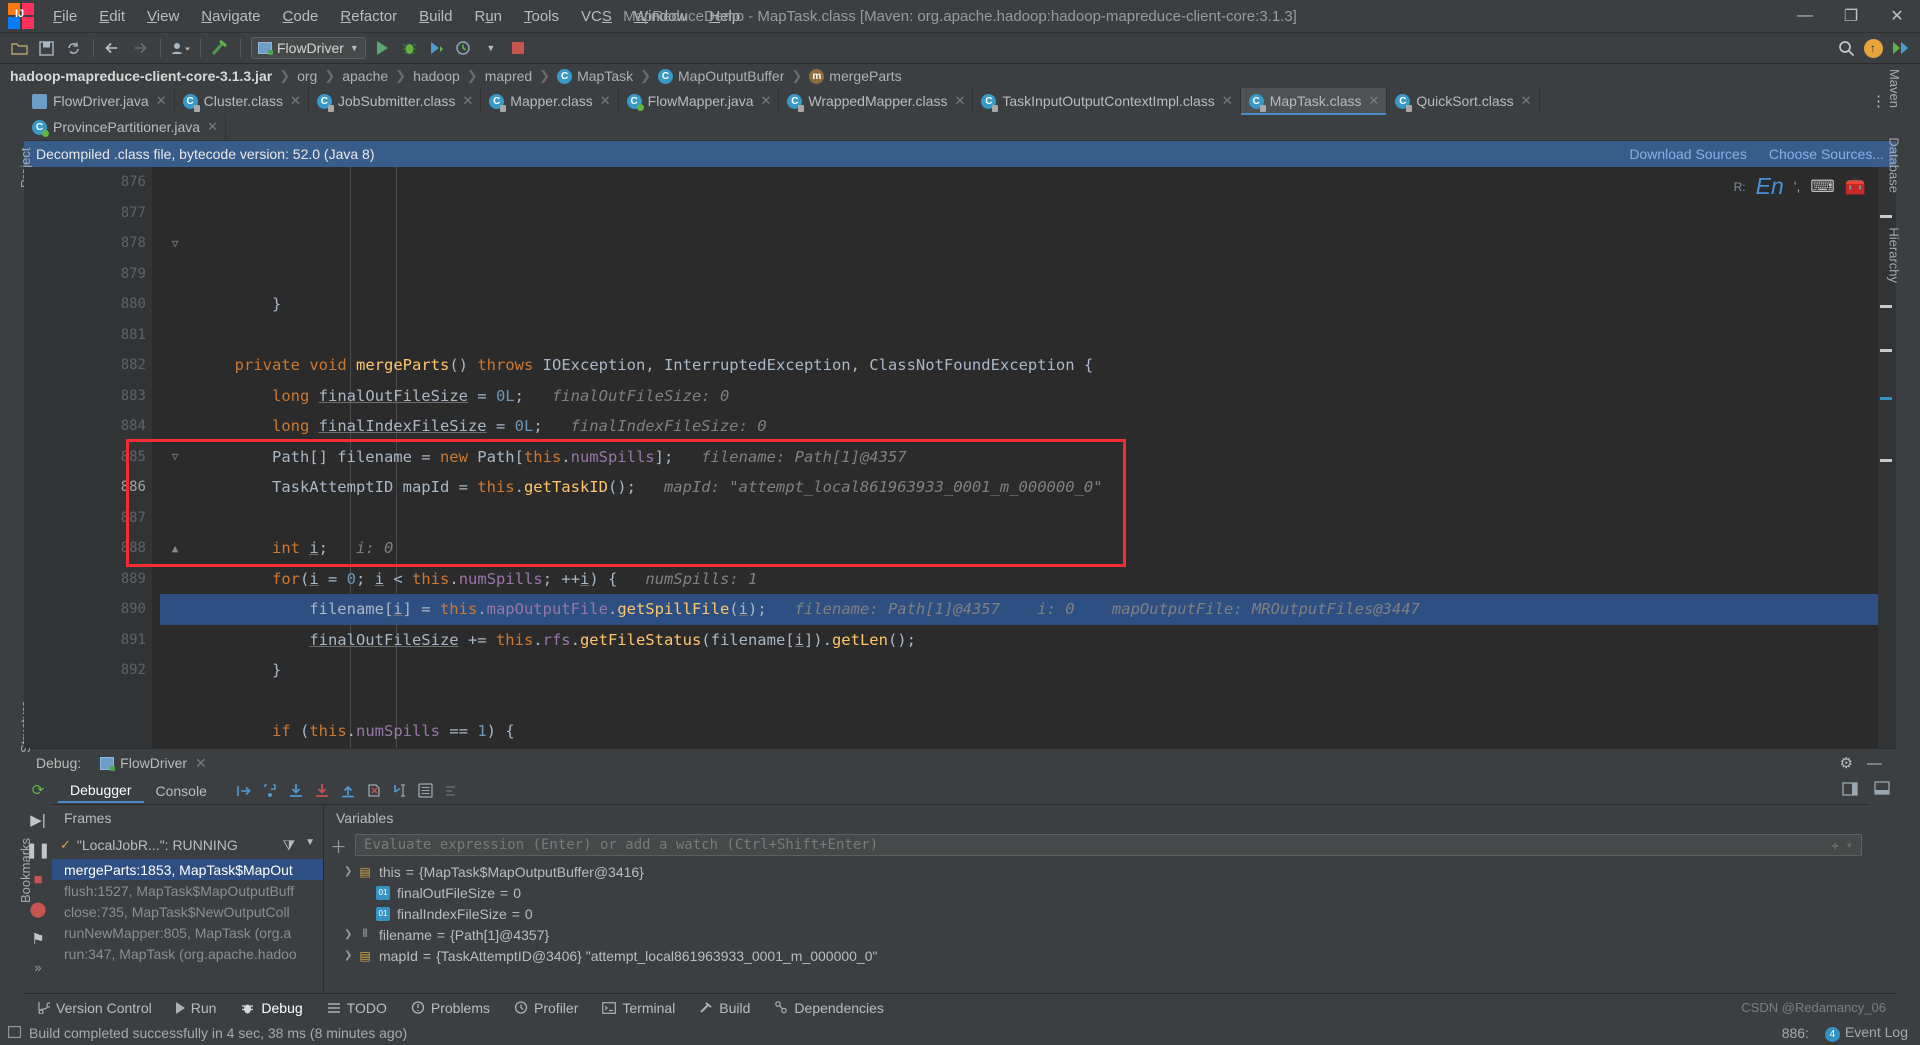 This screenshot has width=1920, height=1045. What do you see at coordinates (638, 1008) in the screenshot?
I see `bottom-tool-terminal: Terminal` at bounding box center [638, 1008].